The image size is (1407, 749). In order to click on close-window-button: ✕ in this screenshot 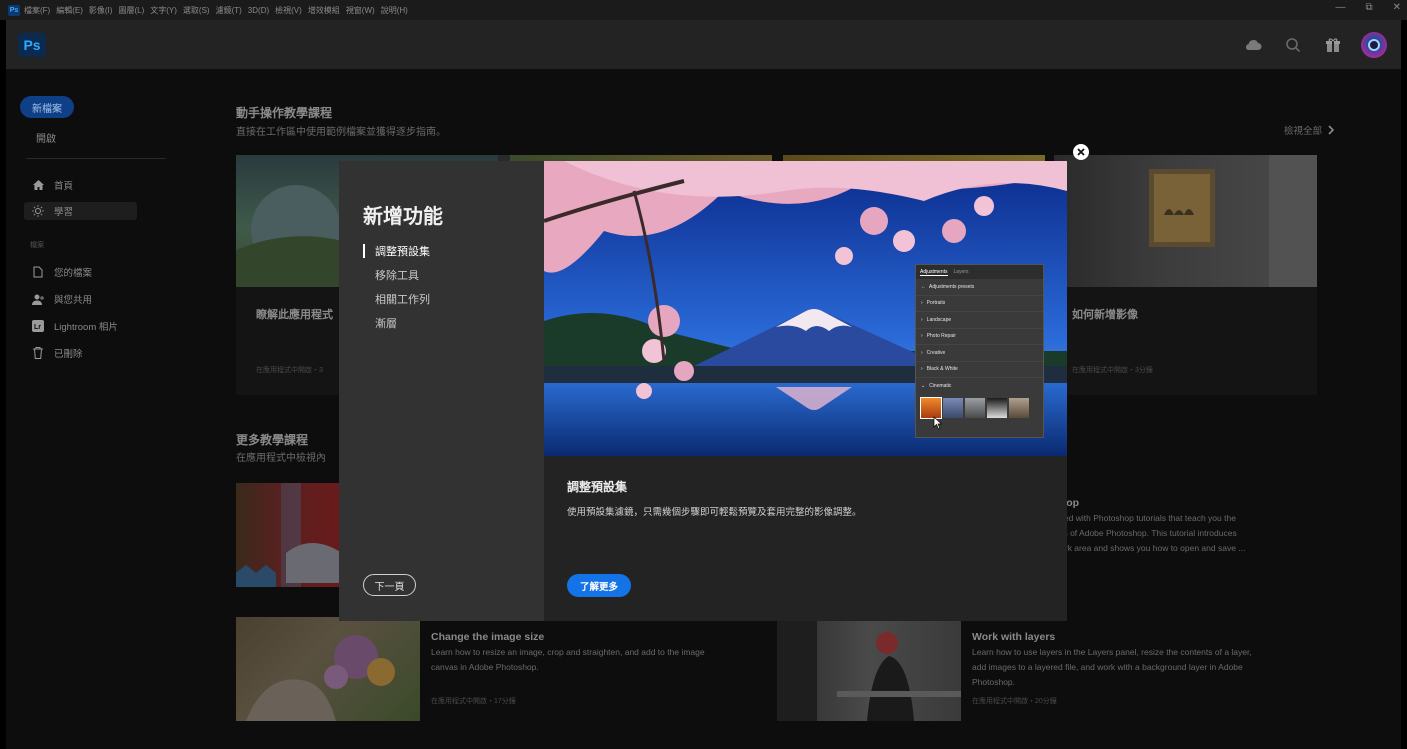, I will do `click(1397, 7)`.